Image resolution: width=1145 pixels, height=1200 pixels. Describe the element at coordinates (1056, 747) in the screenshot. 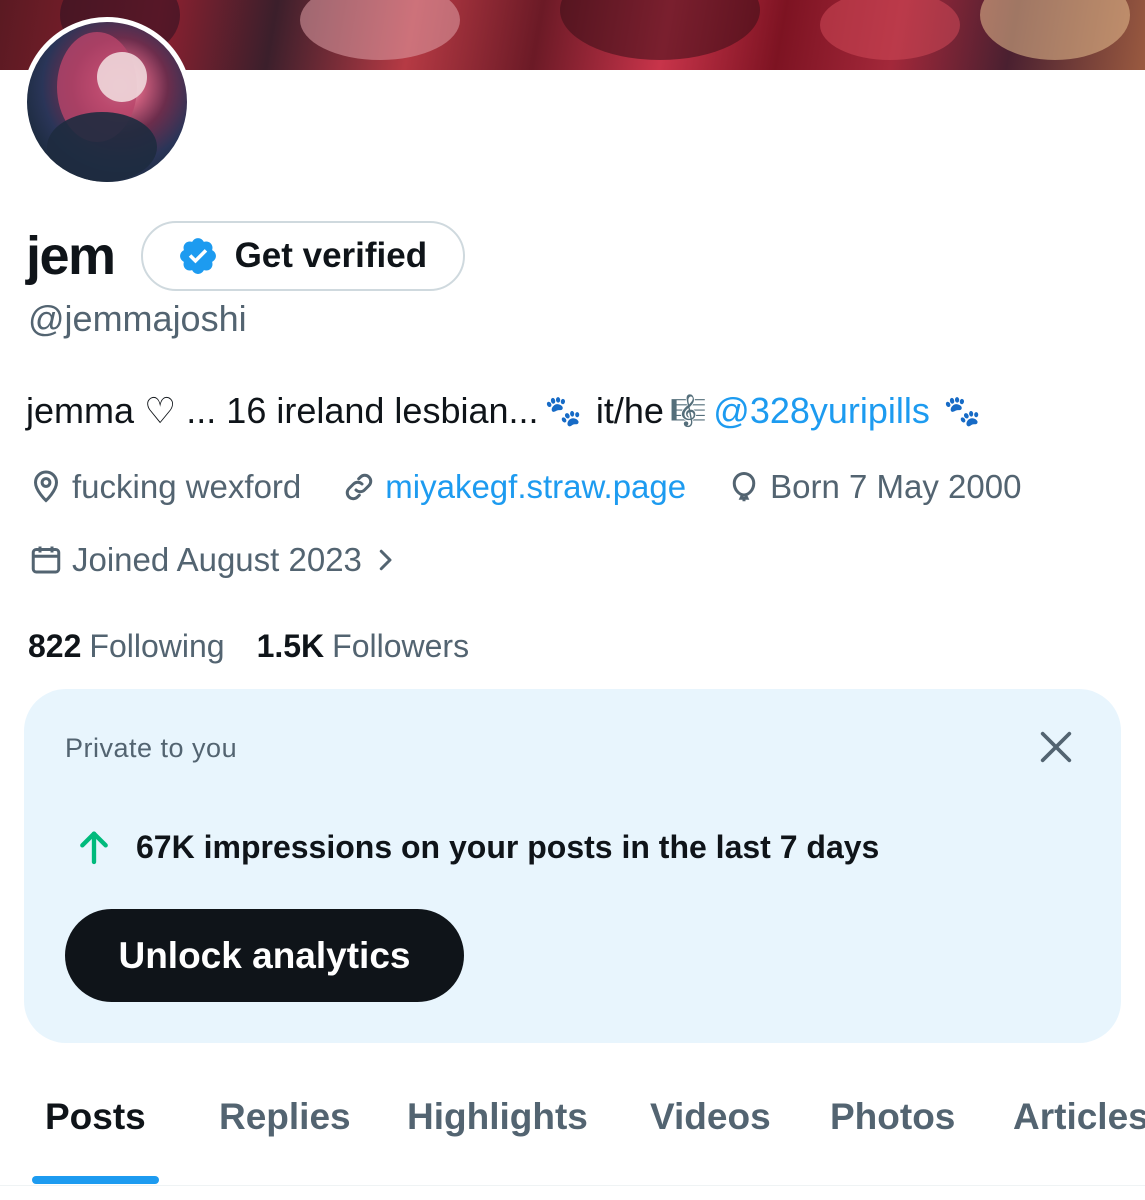

I see `close-icon` at that location.